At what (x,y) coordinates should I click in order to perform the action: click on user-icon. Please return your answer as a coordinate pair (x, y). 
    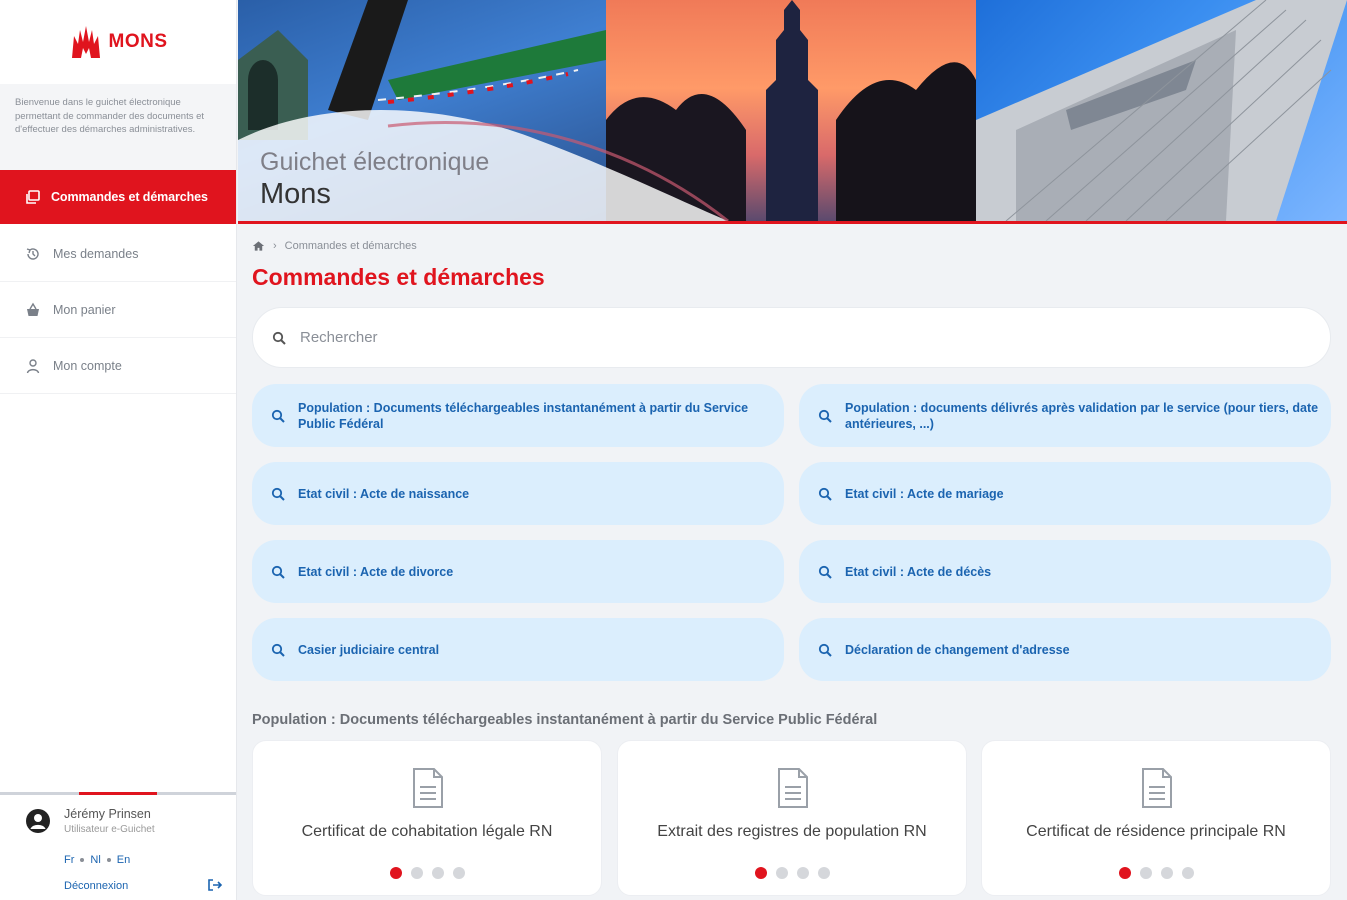
    Looking at the image, I should click on (33, 365).